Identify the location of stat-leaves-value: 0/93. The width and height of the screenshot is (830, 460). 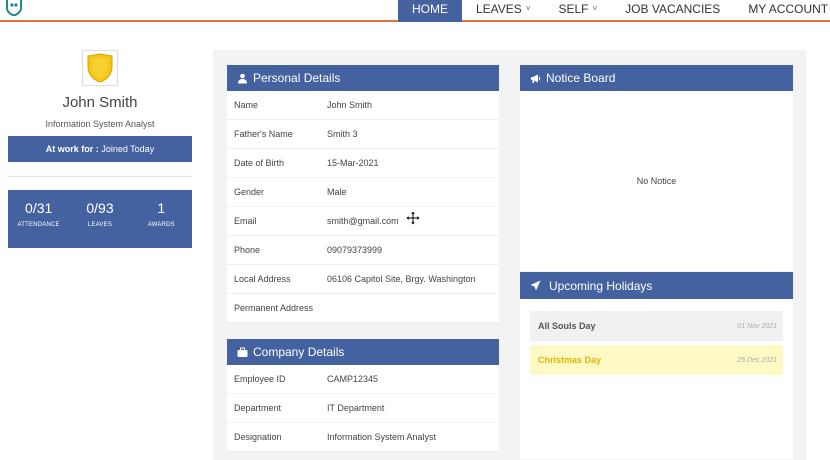
(100, 208).